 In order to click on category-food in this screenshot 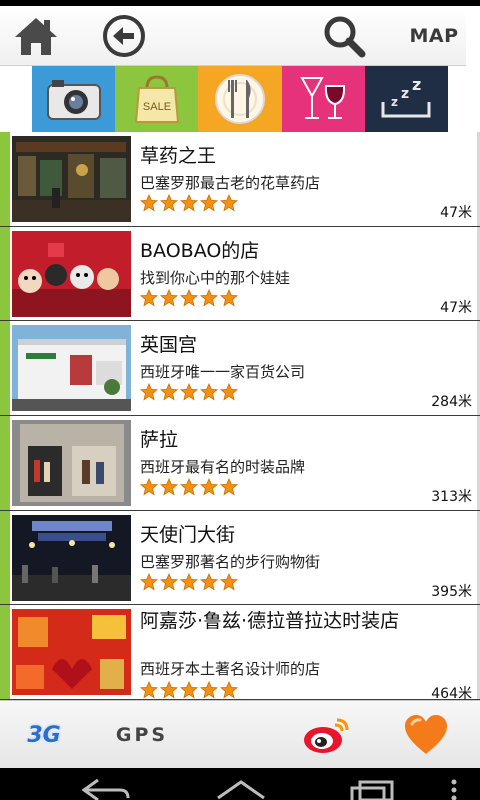, I will do `click(240, 99)`.